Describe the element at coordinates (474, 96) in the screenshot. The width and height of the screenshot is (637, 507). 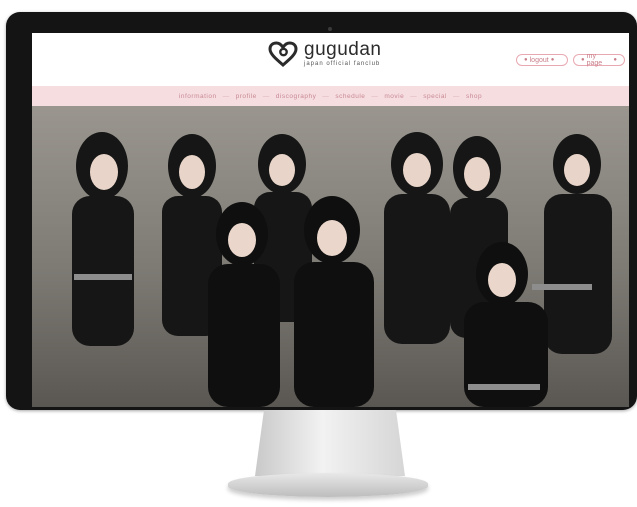
I see `nav-item-shop: shop` at that location.